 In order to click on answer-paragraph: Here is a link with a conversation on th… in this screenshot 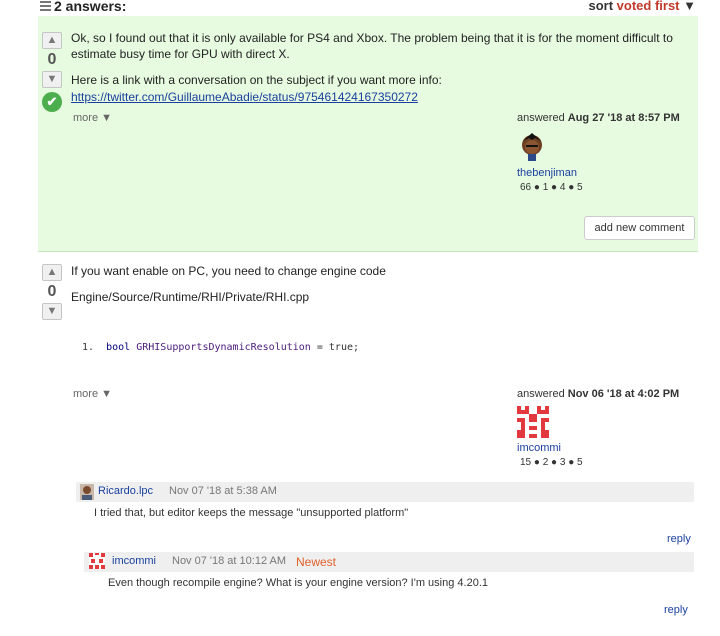, I will do `click(256, 80)`.